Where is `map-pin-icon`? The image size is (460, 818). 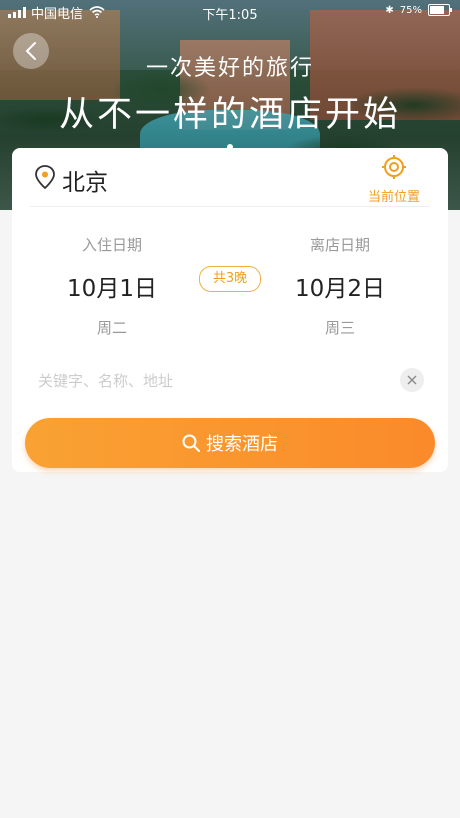 map-pin-icon is located at coordinates (45, 177).